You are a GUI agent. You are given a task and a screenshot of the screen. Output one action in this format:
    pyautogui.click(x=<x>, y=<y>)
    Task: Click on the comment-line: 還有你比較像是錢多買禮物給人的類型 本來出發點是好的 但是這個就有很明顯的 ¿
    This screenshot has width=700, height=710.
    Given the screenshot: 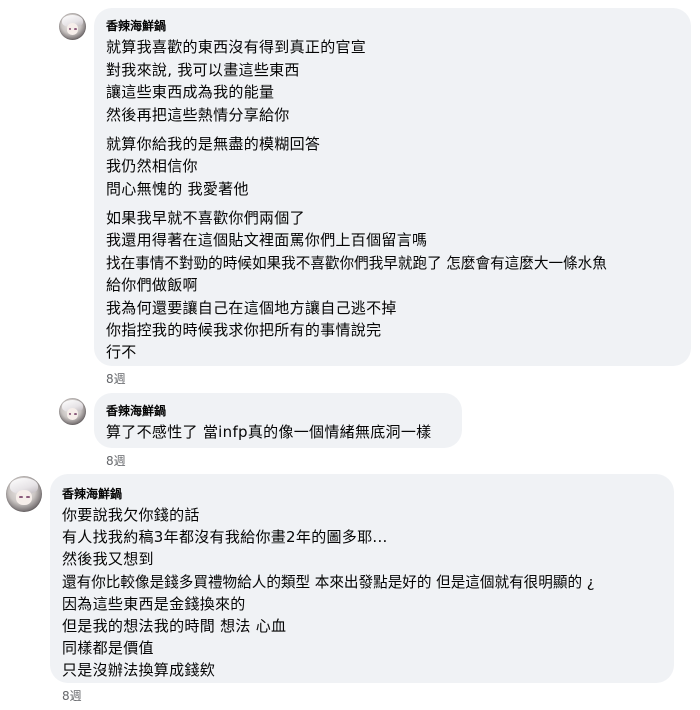 What is the action you would take?
    pyautogui.click(x=328, y=582)
    